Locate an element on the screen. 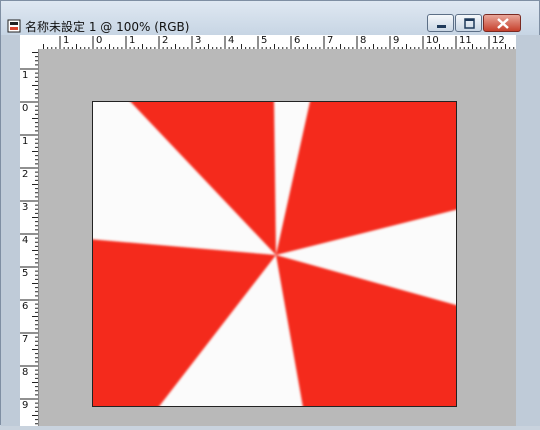 Image resolution: width=540 pixels, height=430 pixels. ruler-label: 11 is located at coordinates (465, 40).